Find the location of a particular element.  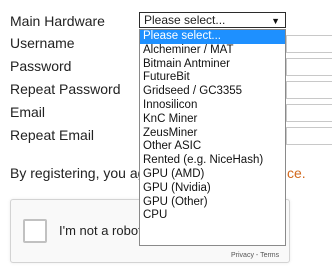

dropdown-option: GPU (Nvidia) is located at coordinates (212, 189).